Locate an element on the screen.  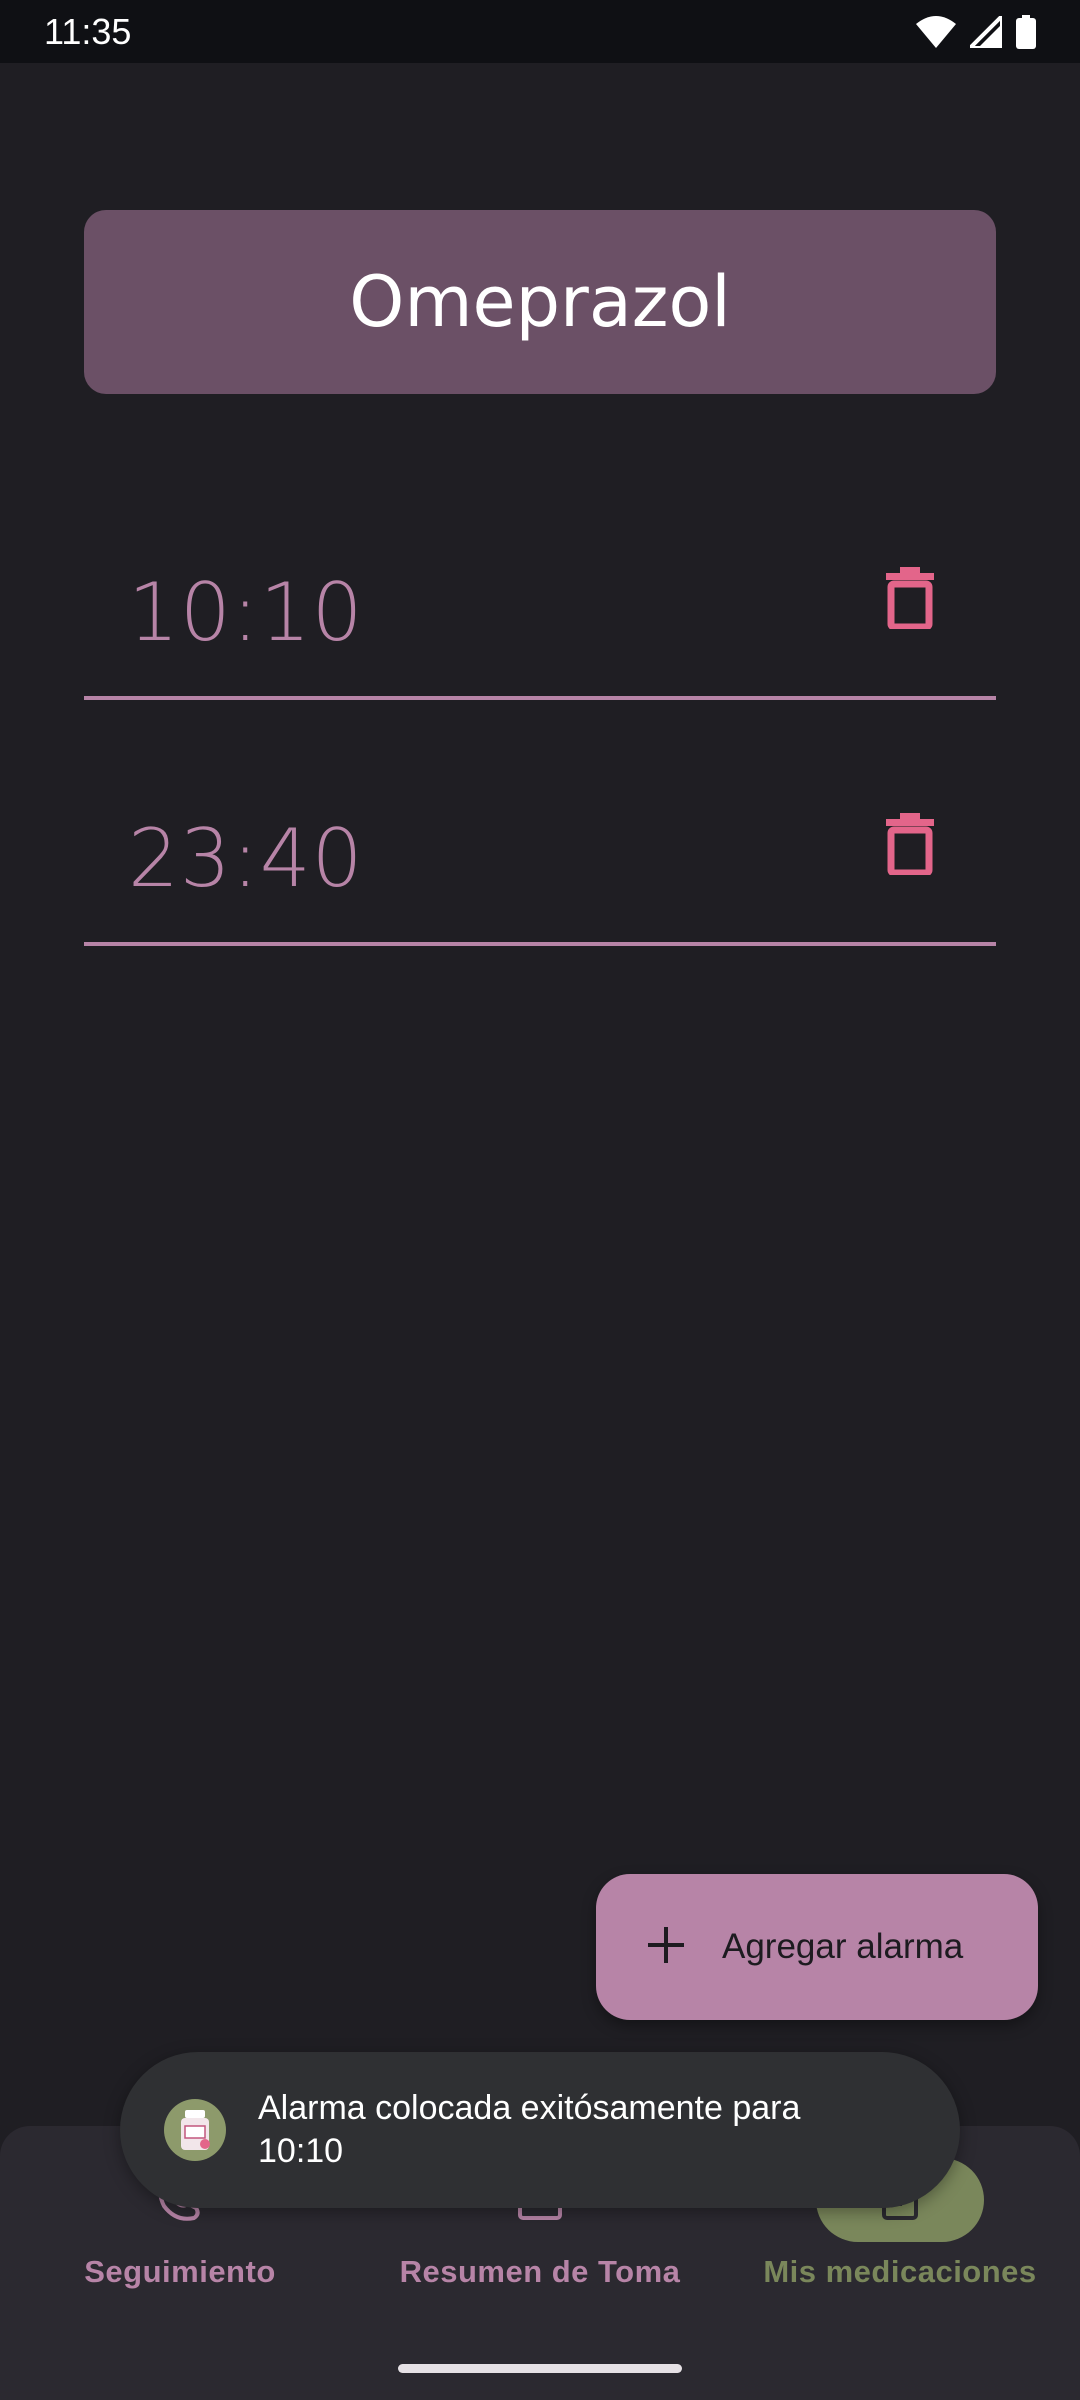
signal-icon is located at coordinates (986, 31).